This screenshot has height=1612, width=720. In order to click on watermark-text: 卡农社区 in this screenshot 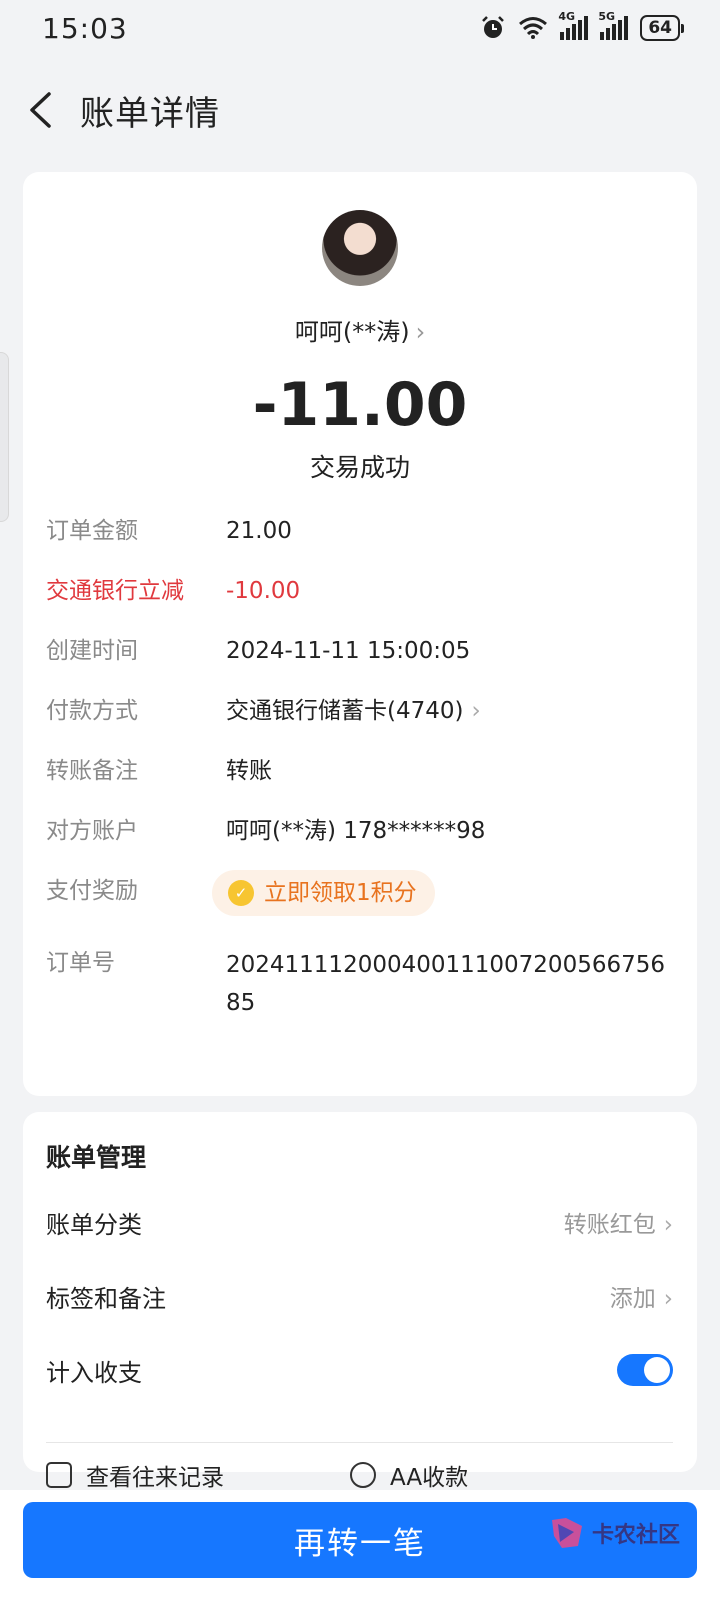, I will do `click(635, 1535)`.